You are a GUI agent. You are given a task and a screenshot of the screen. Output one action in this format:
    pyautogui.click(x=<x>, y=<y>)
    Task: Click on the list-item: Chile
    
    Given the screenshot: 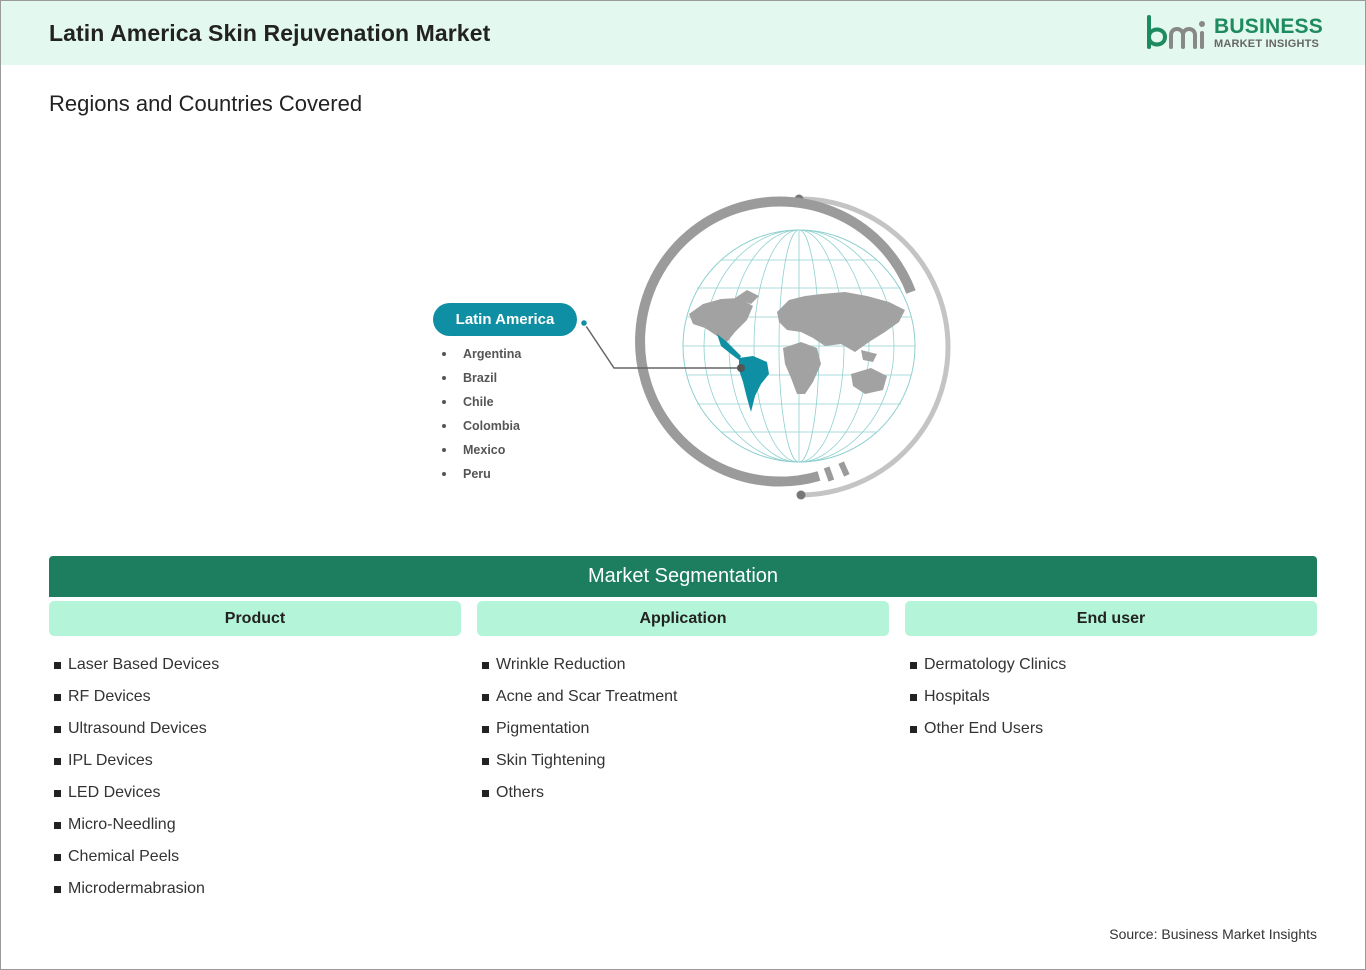 What is the action you would take?
    pyautogui.click(x=480, y=404)
    